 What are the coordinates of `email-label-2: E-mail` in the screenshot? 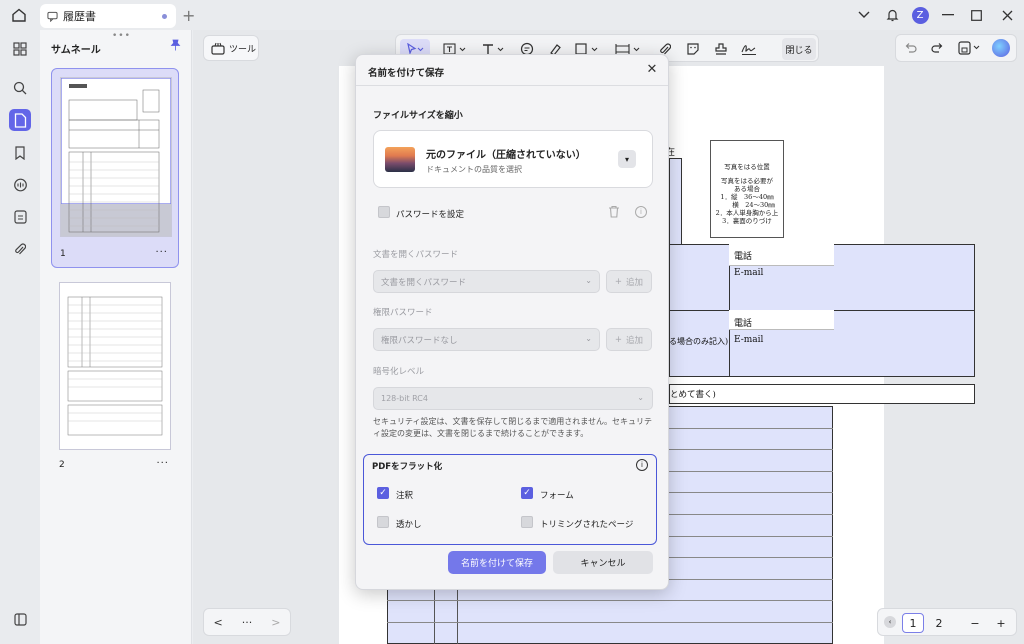 It's located at (749, 340).